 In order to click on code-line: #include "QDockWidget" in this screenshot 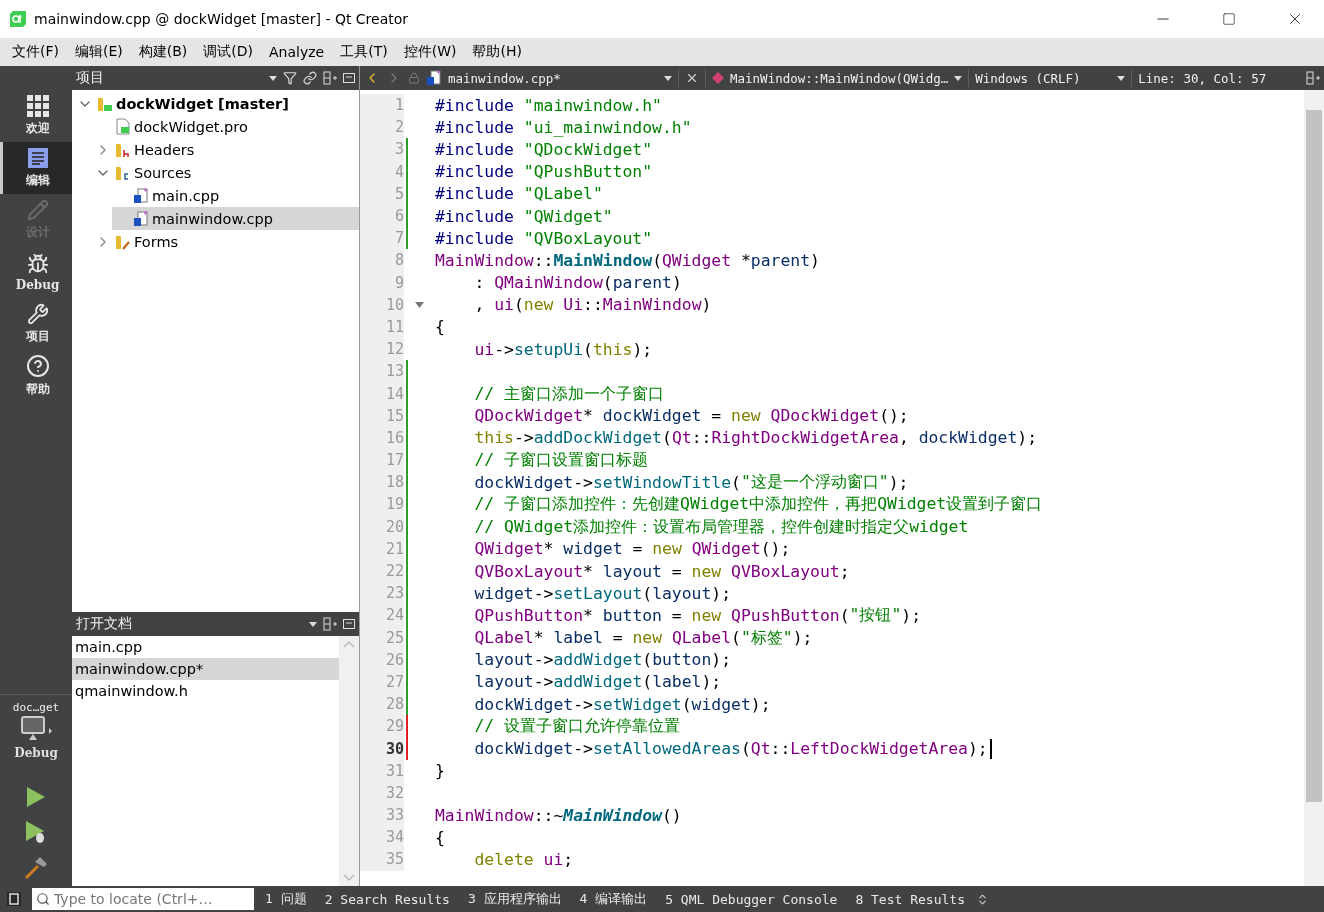, I will do `click(544, 149)`.